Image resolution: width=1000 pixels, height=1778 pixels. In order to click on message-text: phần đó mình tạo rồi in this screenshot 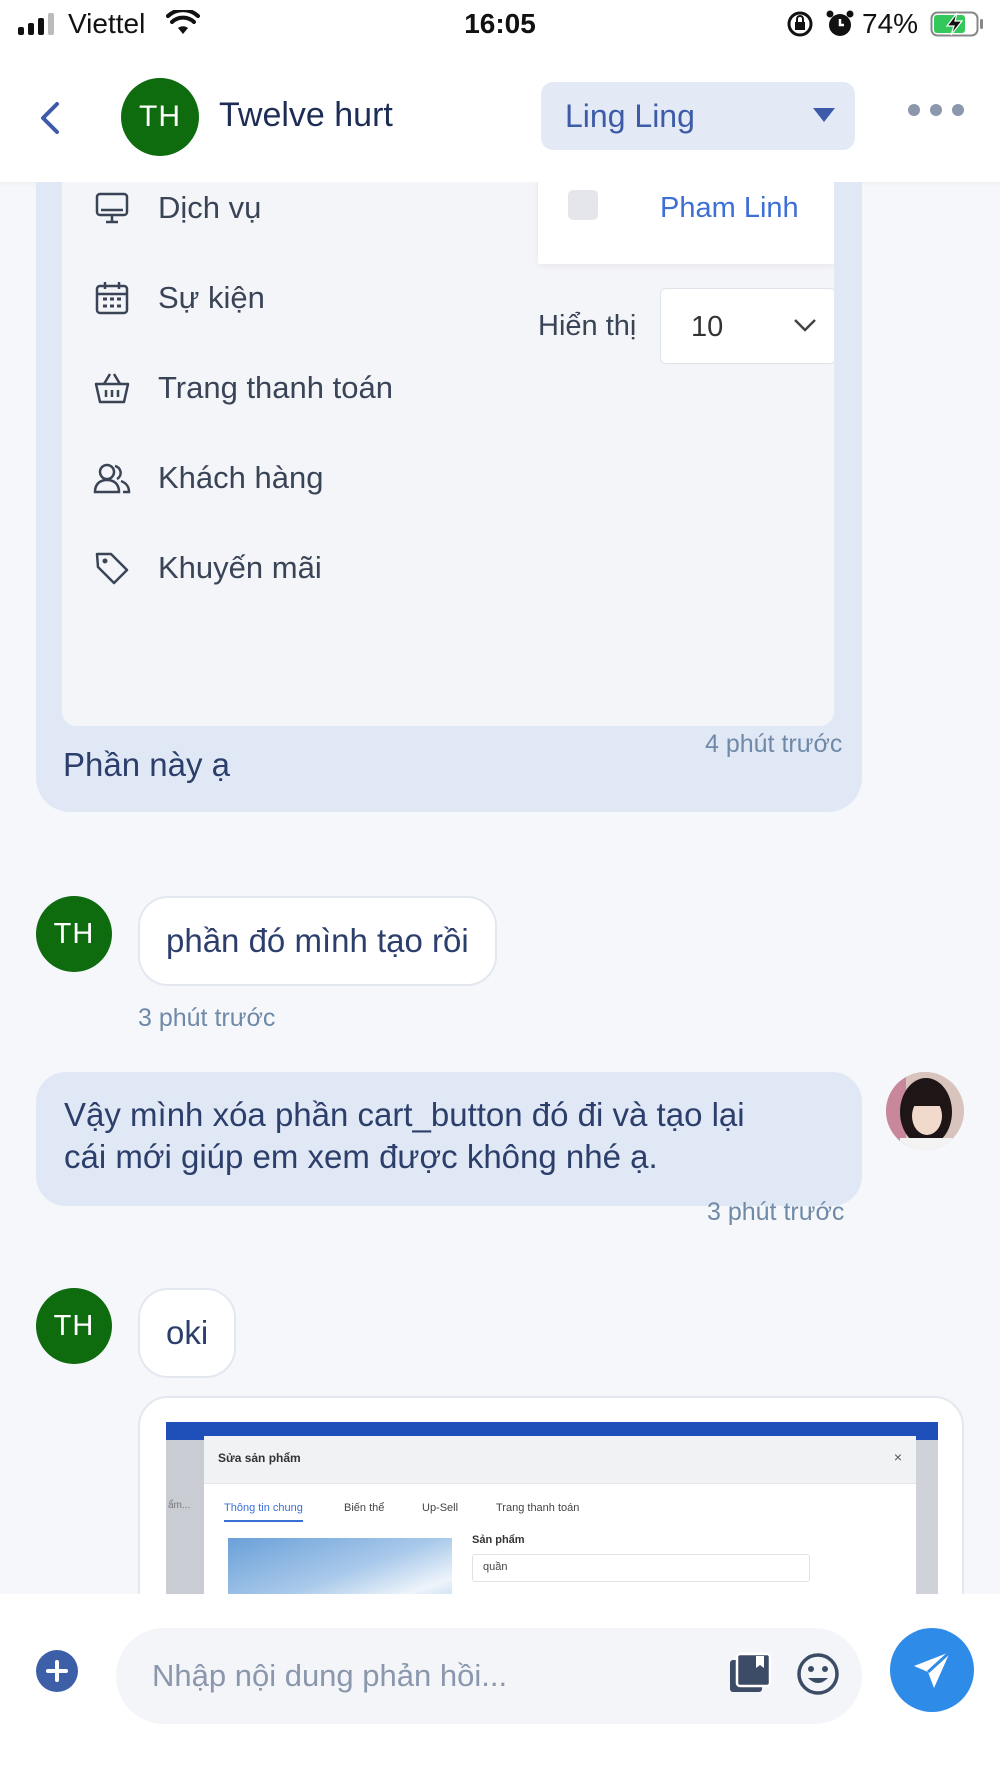, I will do `click(317, 940)`.